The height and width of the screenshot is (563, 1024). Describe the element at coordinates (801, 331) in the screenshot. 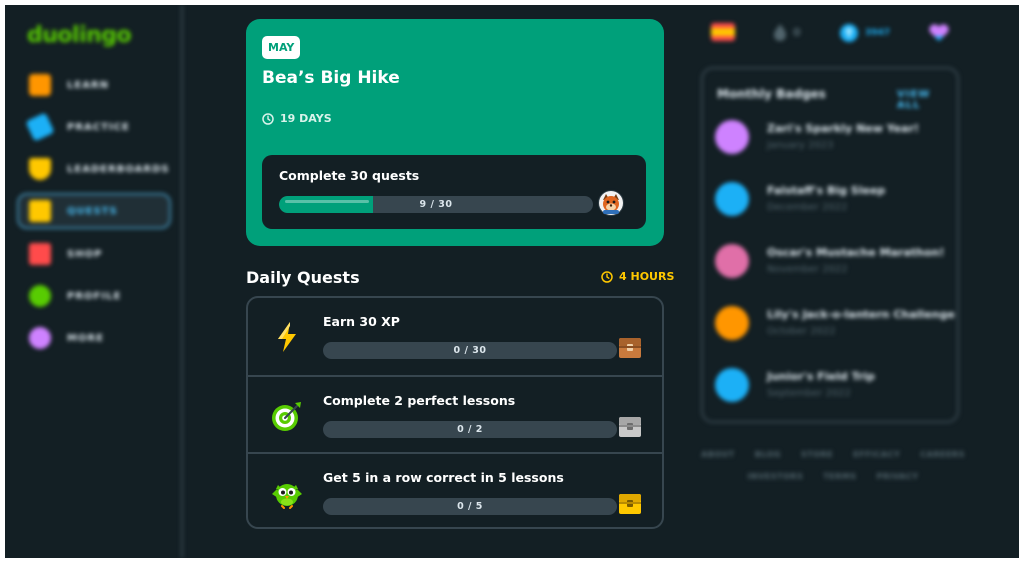

I see `badge-date: October 2022` at that location.